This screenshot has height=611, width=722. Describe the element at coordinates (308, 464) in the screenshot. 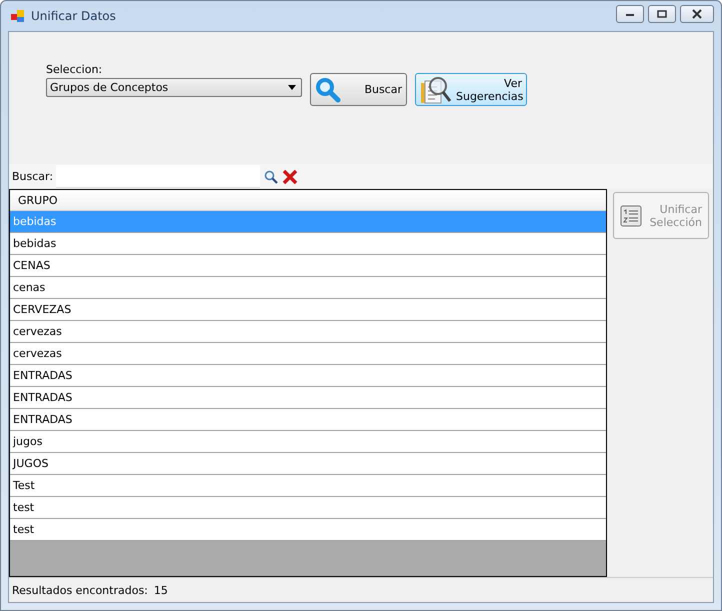

I see `table-row: JUGOS` at that location.